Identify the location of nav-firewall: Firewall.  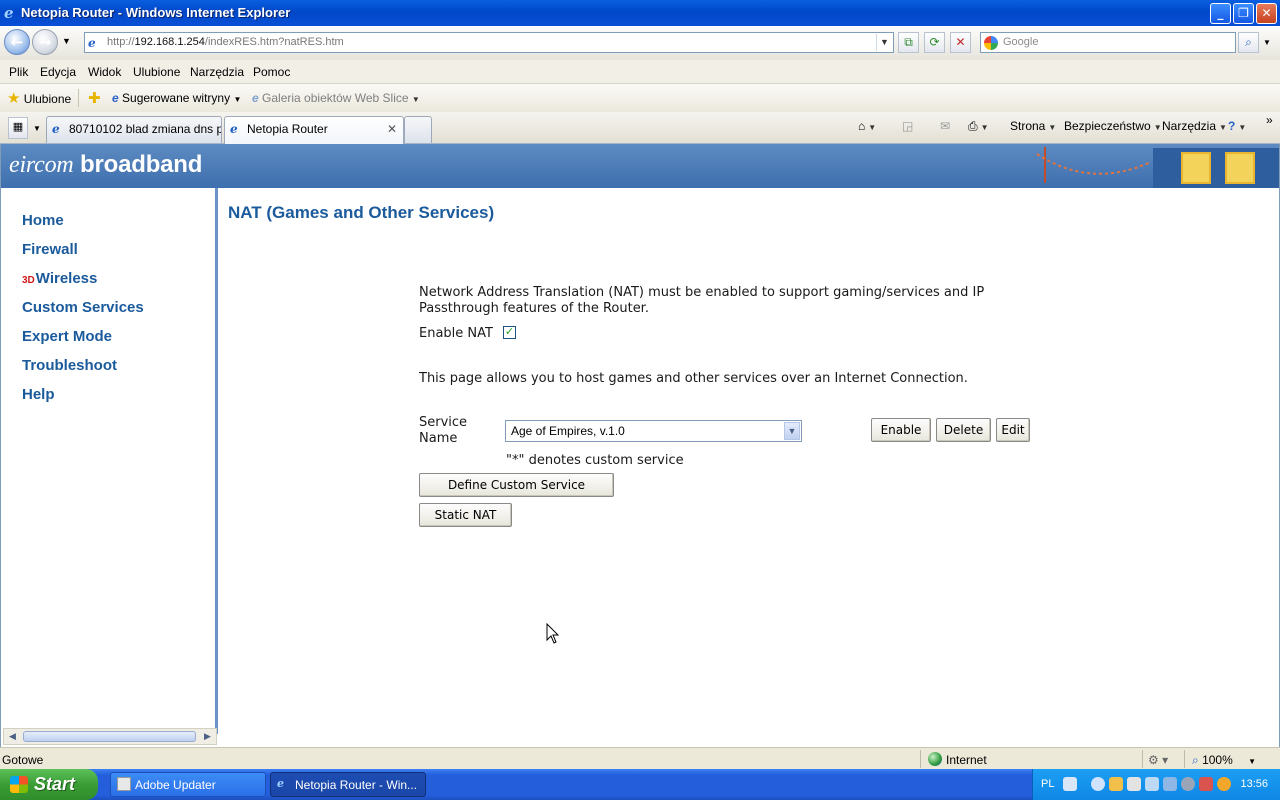
(50, 249).